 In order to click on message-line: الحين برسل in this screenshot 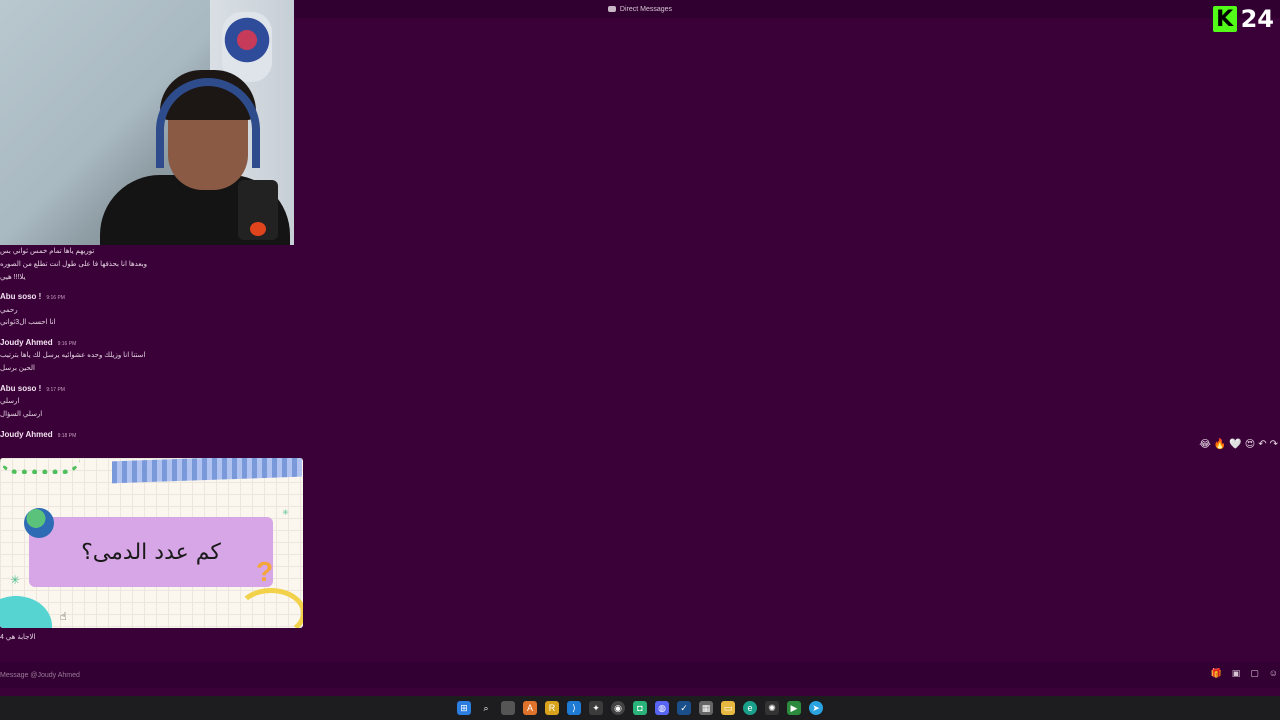, I will do `click(17, 369)`.